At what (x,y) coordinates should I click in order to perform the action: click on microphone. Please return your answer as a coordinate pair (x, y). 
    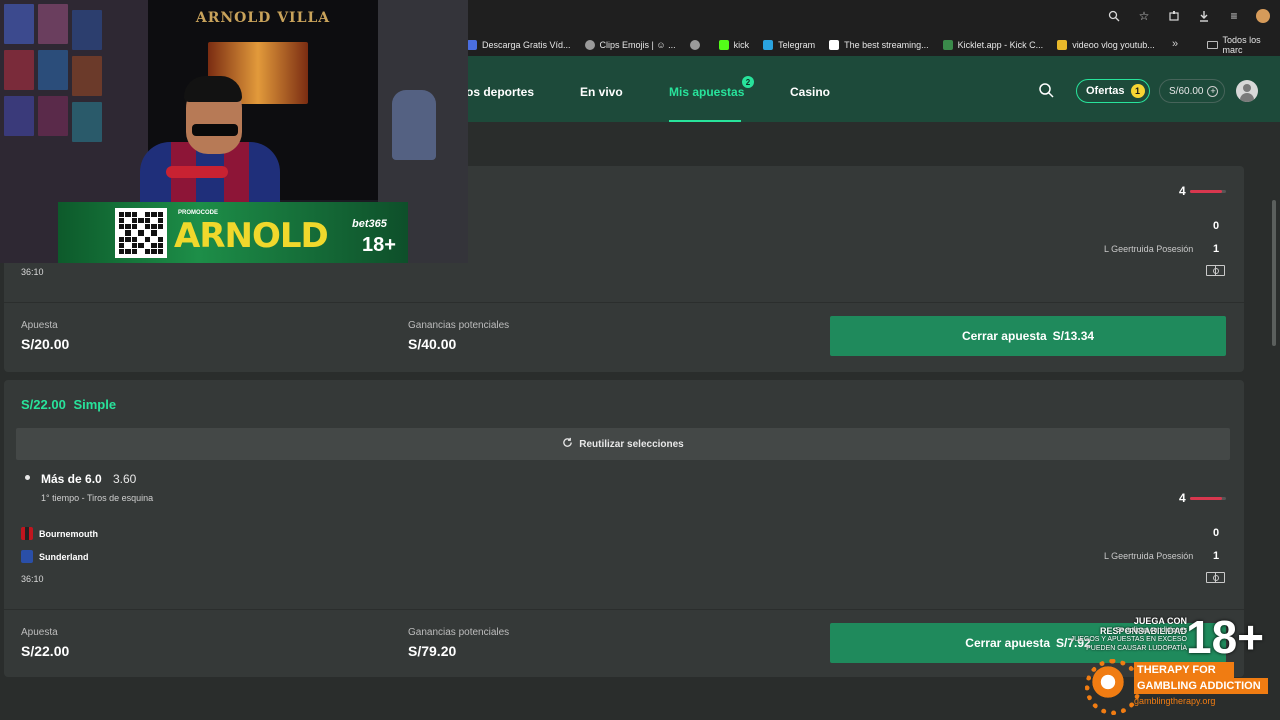
    Looking at the image, I should click on (197, 172).